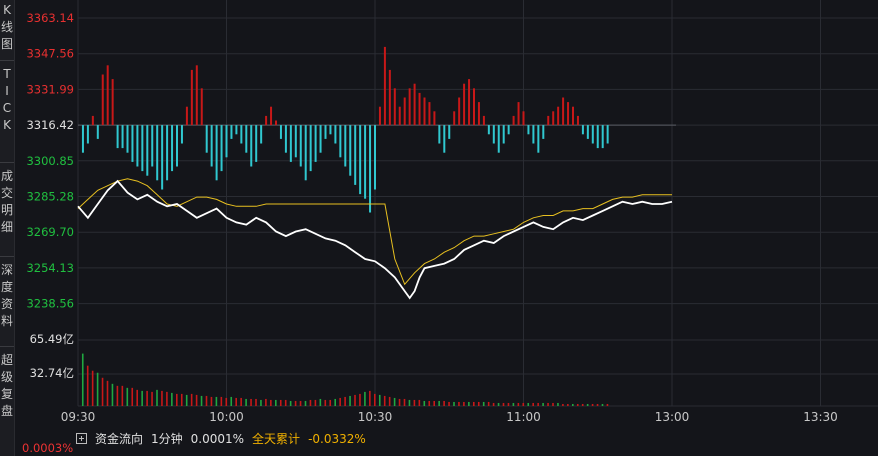 The image size is (878, 456). I want to click on time-tick-label: 11:00, so click(523, 417).